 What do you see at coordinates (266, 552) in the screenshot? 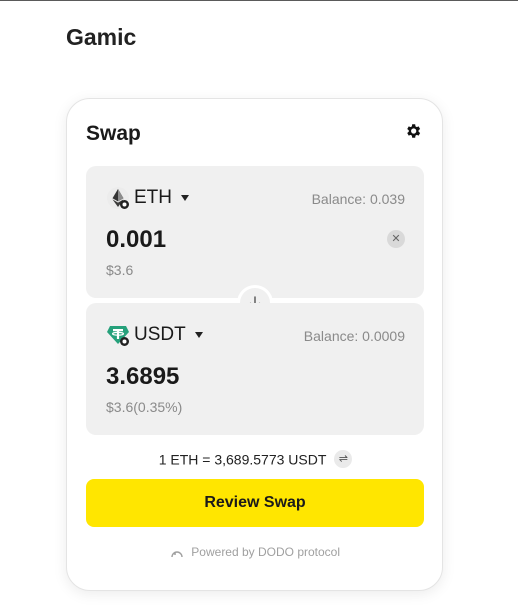
I see `powered-by-text: Powered by DODO protocol` at bounding box center [266, 552].